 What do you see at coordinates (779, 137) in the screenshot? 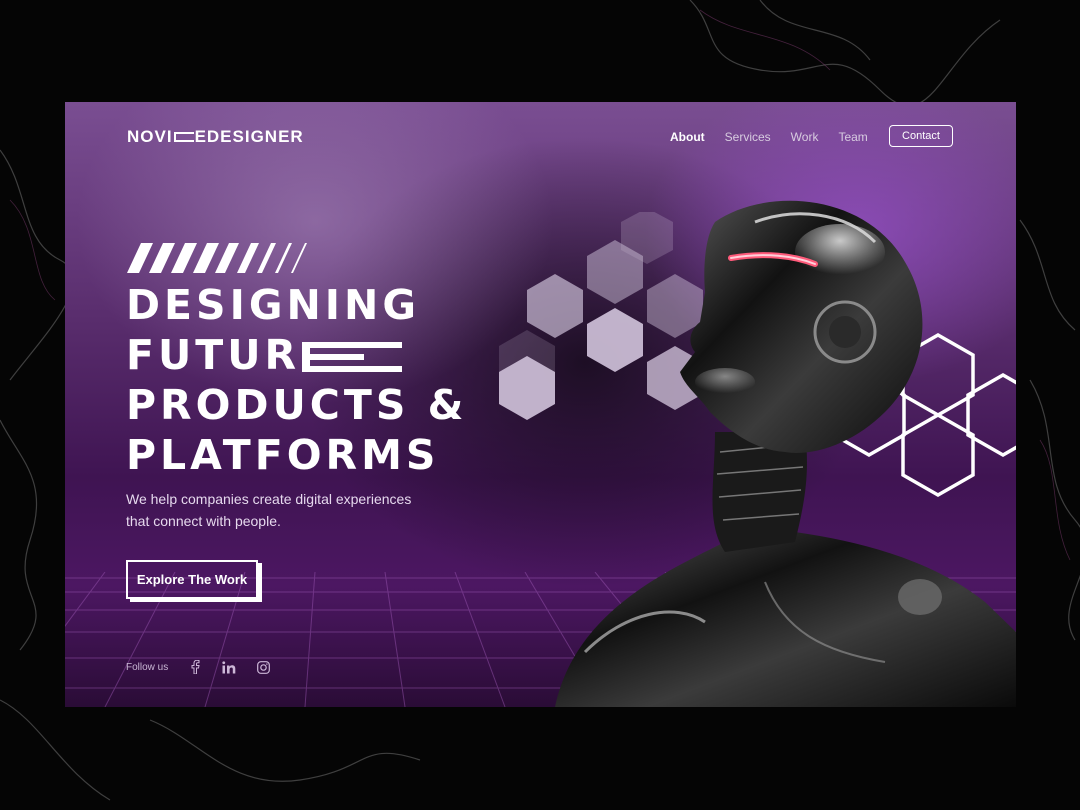
I see `main-nav: About Services Work Team` at bounding box center [779, 137].